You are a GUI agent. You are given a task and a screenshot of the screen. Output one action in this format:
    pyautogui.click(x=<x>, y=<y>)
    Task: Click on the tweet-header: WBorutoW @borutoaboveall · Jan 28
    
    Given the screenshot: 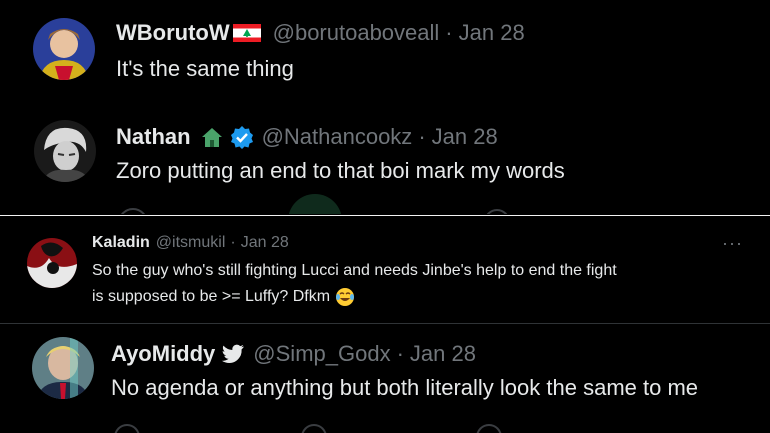 What is the action you would take?
    pyautogui.click(x=320, y=33)
    